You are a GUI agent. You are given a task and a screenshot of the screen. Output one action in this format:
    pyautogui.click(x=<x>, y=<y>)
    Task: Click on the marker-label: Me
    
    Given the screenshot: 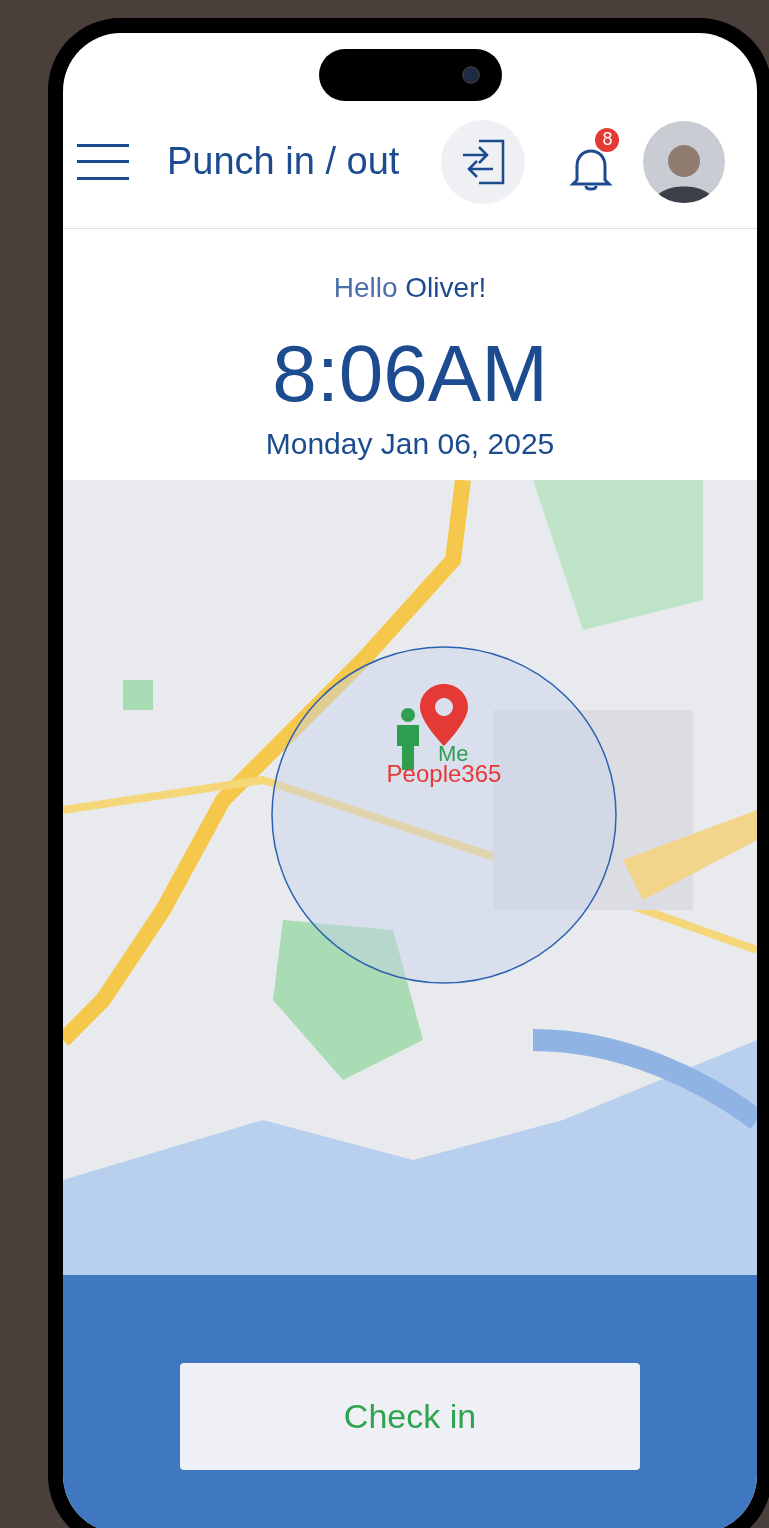 What is the action you would take?
    pyautogui.click(x=453, y=754)
    